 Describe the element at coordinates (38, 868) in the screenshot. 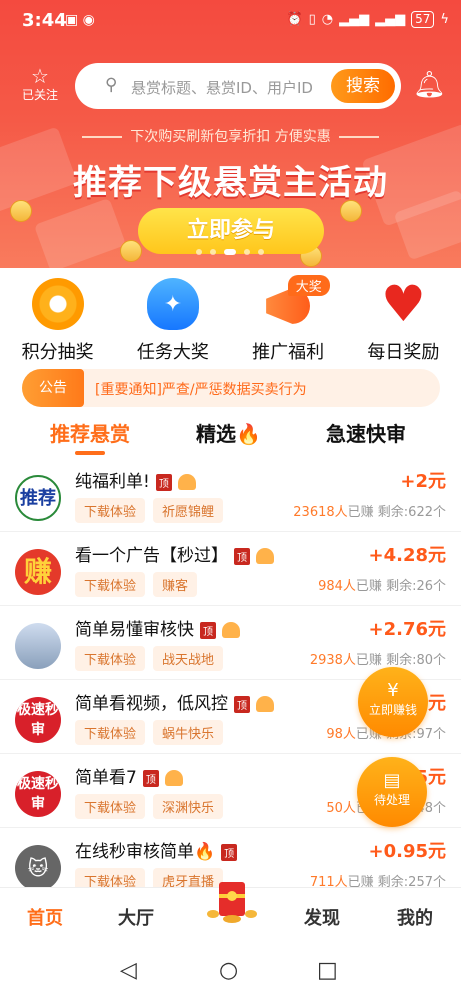

I see `avatar: 🐱` at that location.